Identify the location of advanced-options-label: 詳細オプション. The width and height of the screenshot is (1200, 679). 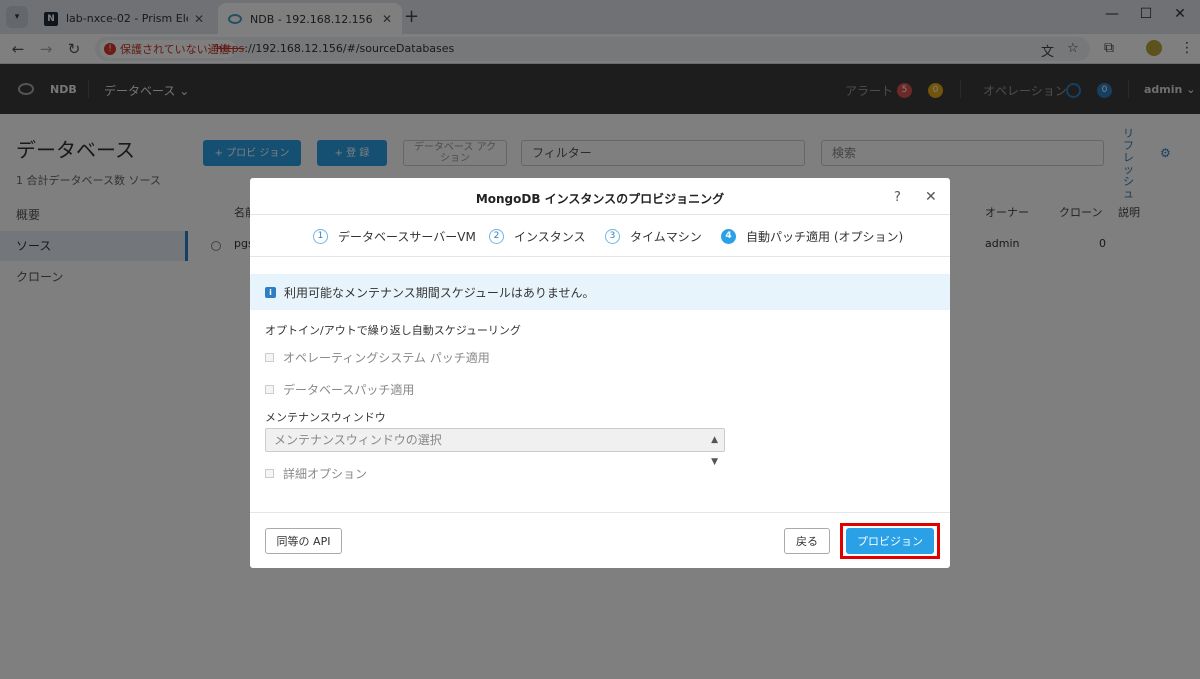
(325, 474).